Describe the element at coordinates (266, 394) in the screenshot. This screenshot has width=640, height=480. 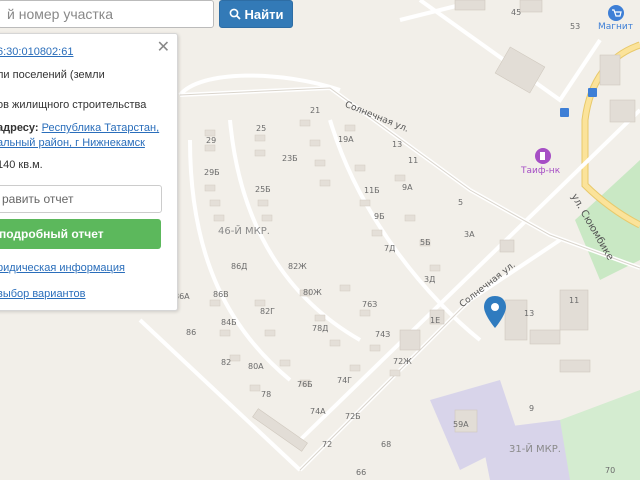
I see `house-number: 78` at that location.